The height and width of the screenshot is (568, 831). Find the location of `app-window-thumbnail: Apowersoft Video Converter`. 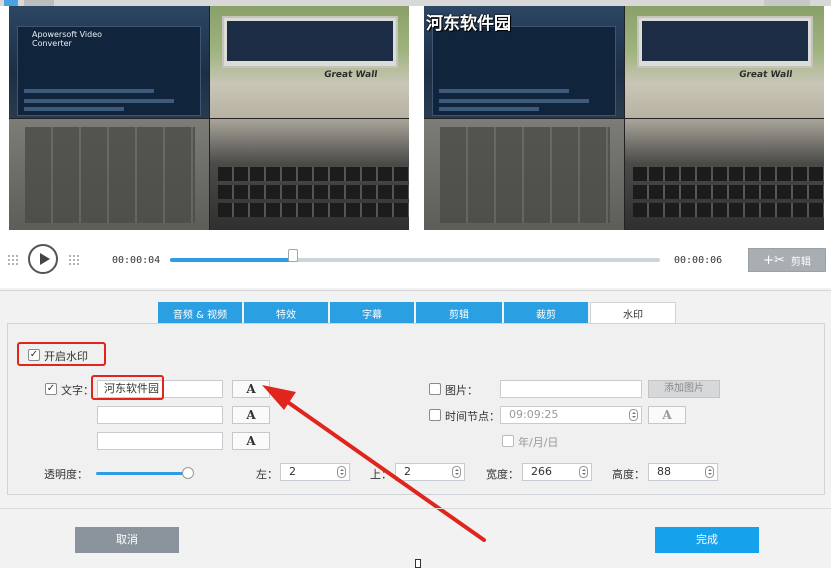

app-window-thumbnail: Apowersoft Video Converter is located at coordinates (109, 71).